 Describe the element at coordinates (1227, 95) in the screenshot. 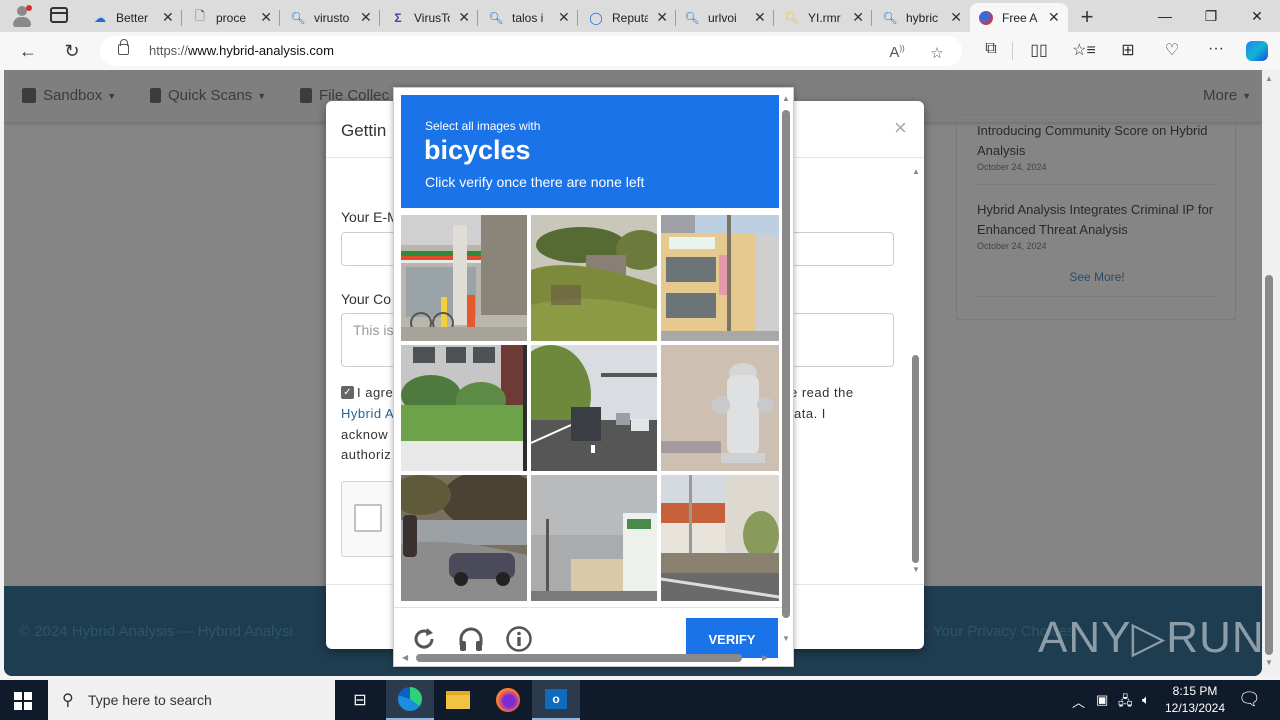

I see `nav-more: More ▼` at that location.